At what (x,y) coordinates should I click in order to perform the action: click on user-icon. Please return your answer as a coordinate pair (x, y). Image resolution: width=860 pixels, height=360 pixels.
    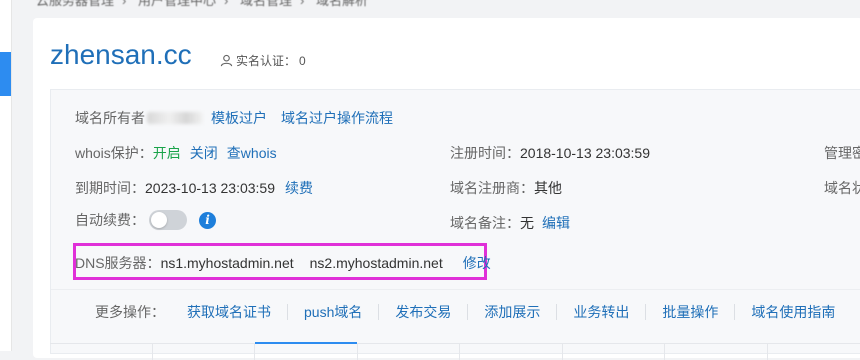
    Looking at the image, I should click on (226, 60).